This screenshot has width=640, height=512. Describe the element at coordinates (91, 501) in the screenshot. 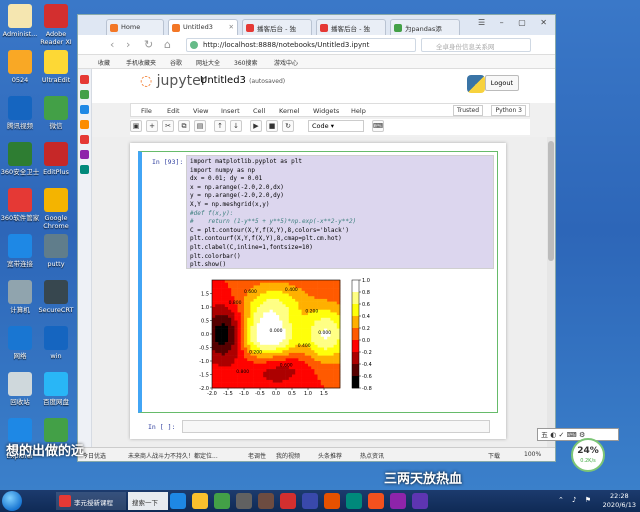

I see `taskbar-item: 李元授新课程` at that location.